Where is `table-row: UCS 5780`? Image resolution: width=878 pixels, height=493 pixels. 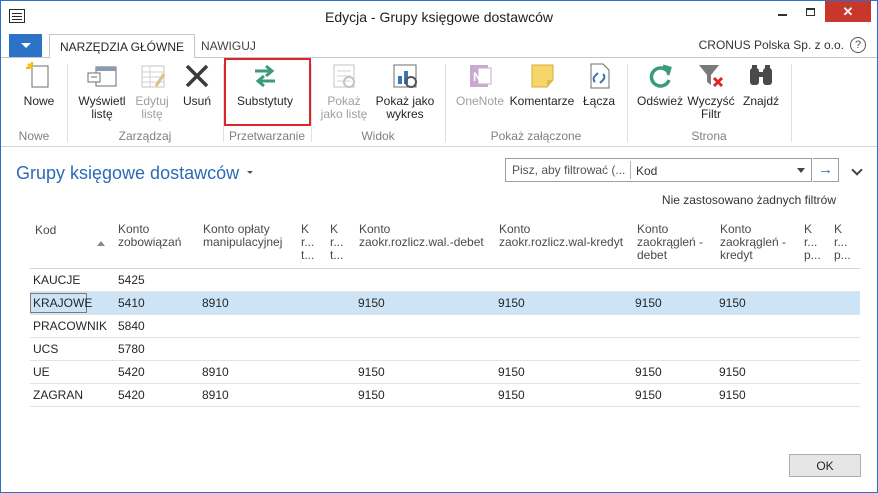
table-row: UCS 5780 is located at coordinates (445, 349).